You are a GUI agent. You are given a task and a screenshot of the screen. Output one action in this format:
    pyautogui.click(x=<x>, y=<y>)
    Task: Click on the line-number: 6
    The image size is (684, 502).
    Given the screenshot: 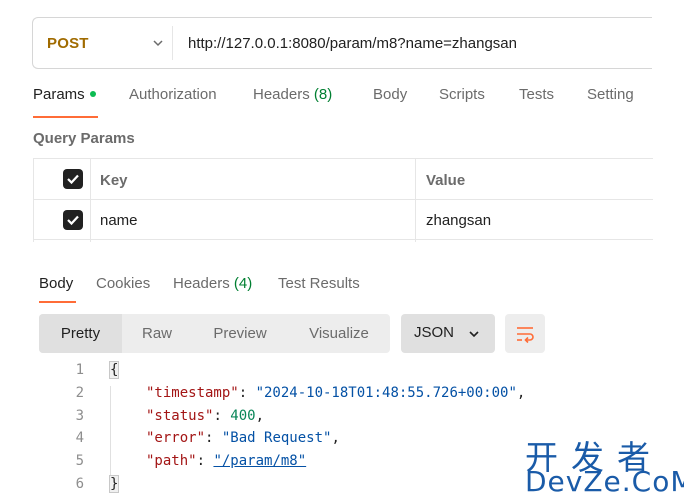 What is the action you would take?
    pyautogui.click(x=79, y=484)
    